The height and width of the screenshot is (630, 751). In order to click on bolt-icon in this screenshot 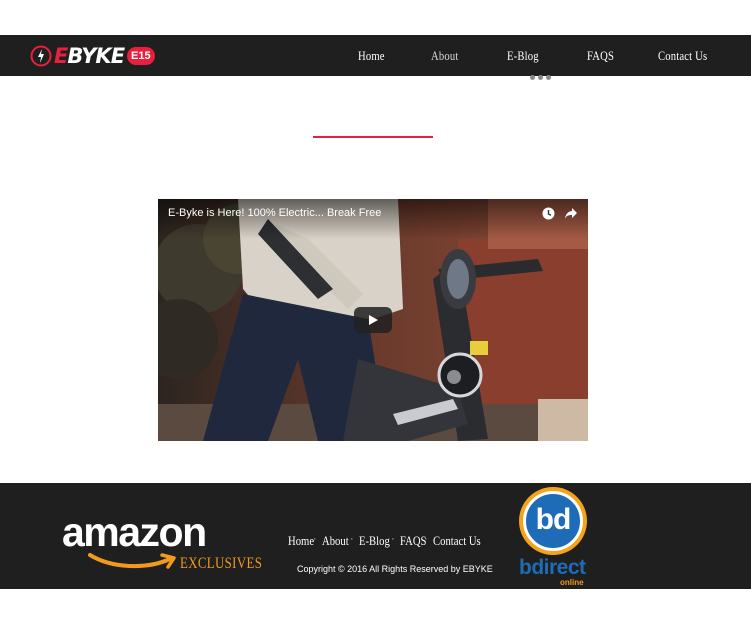, I will do `click(41, 56)`.